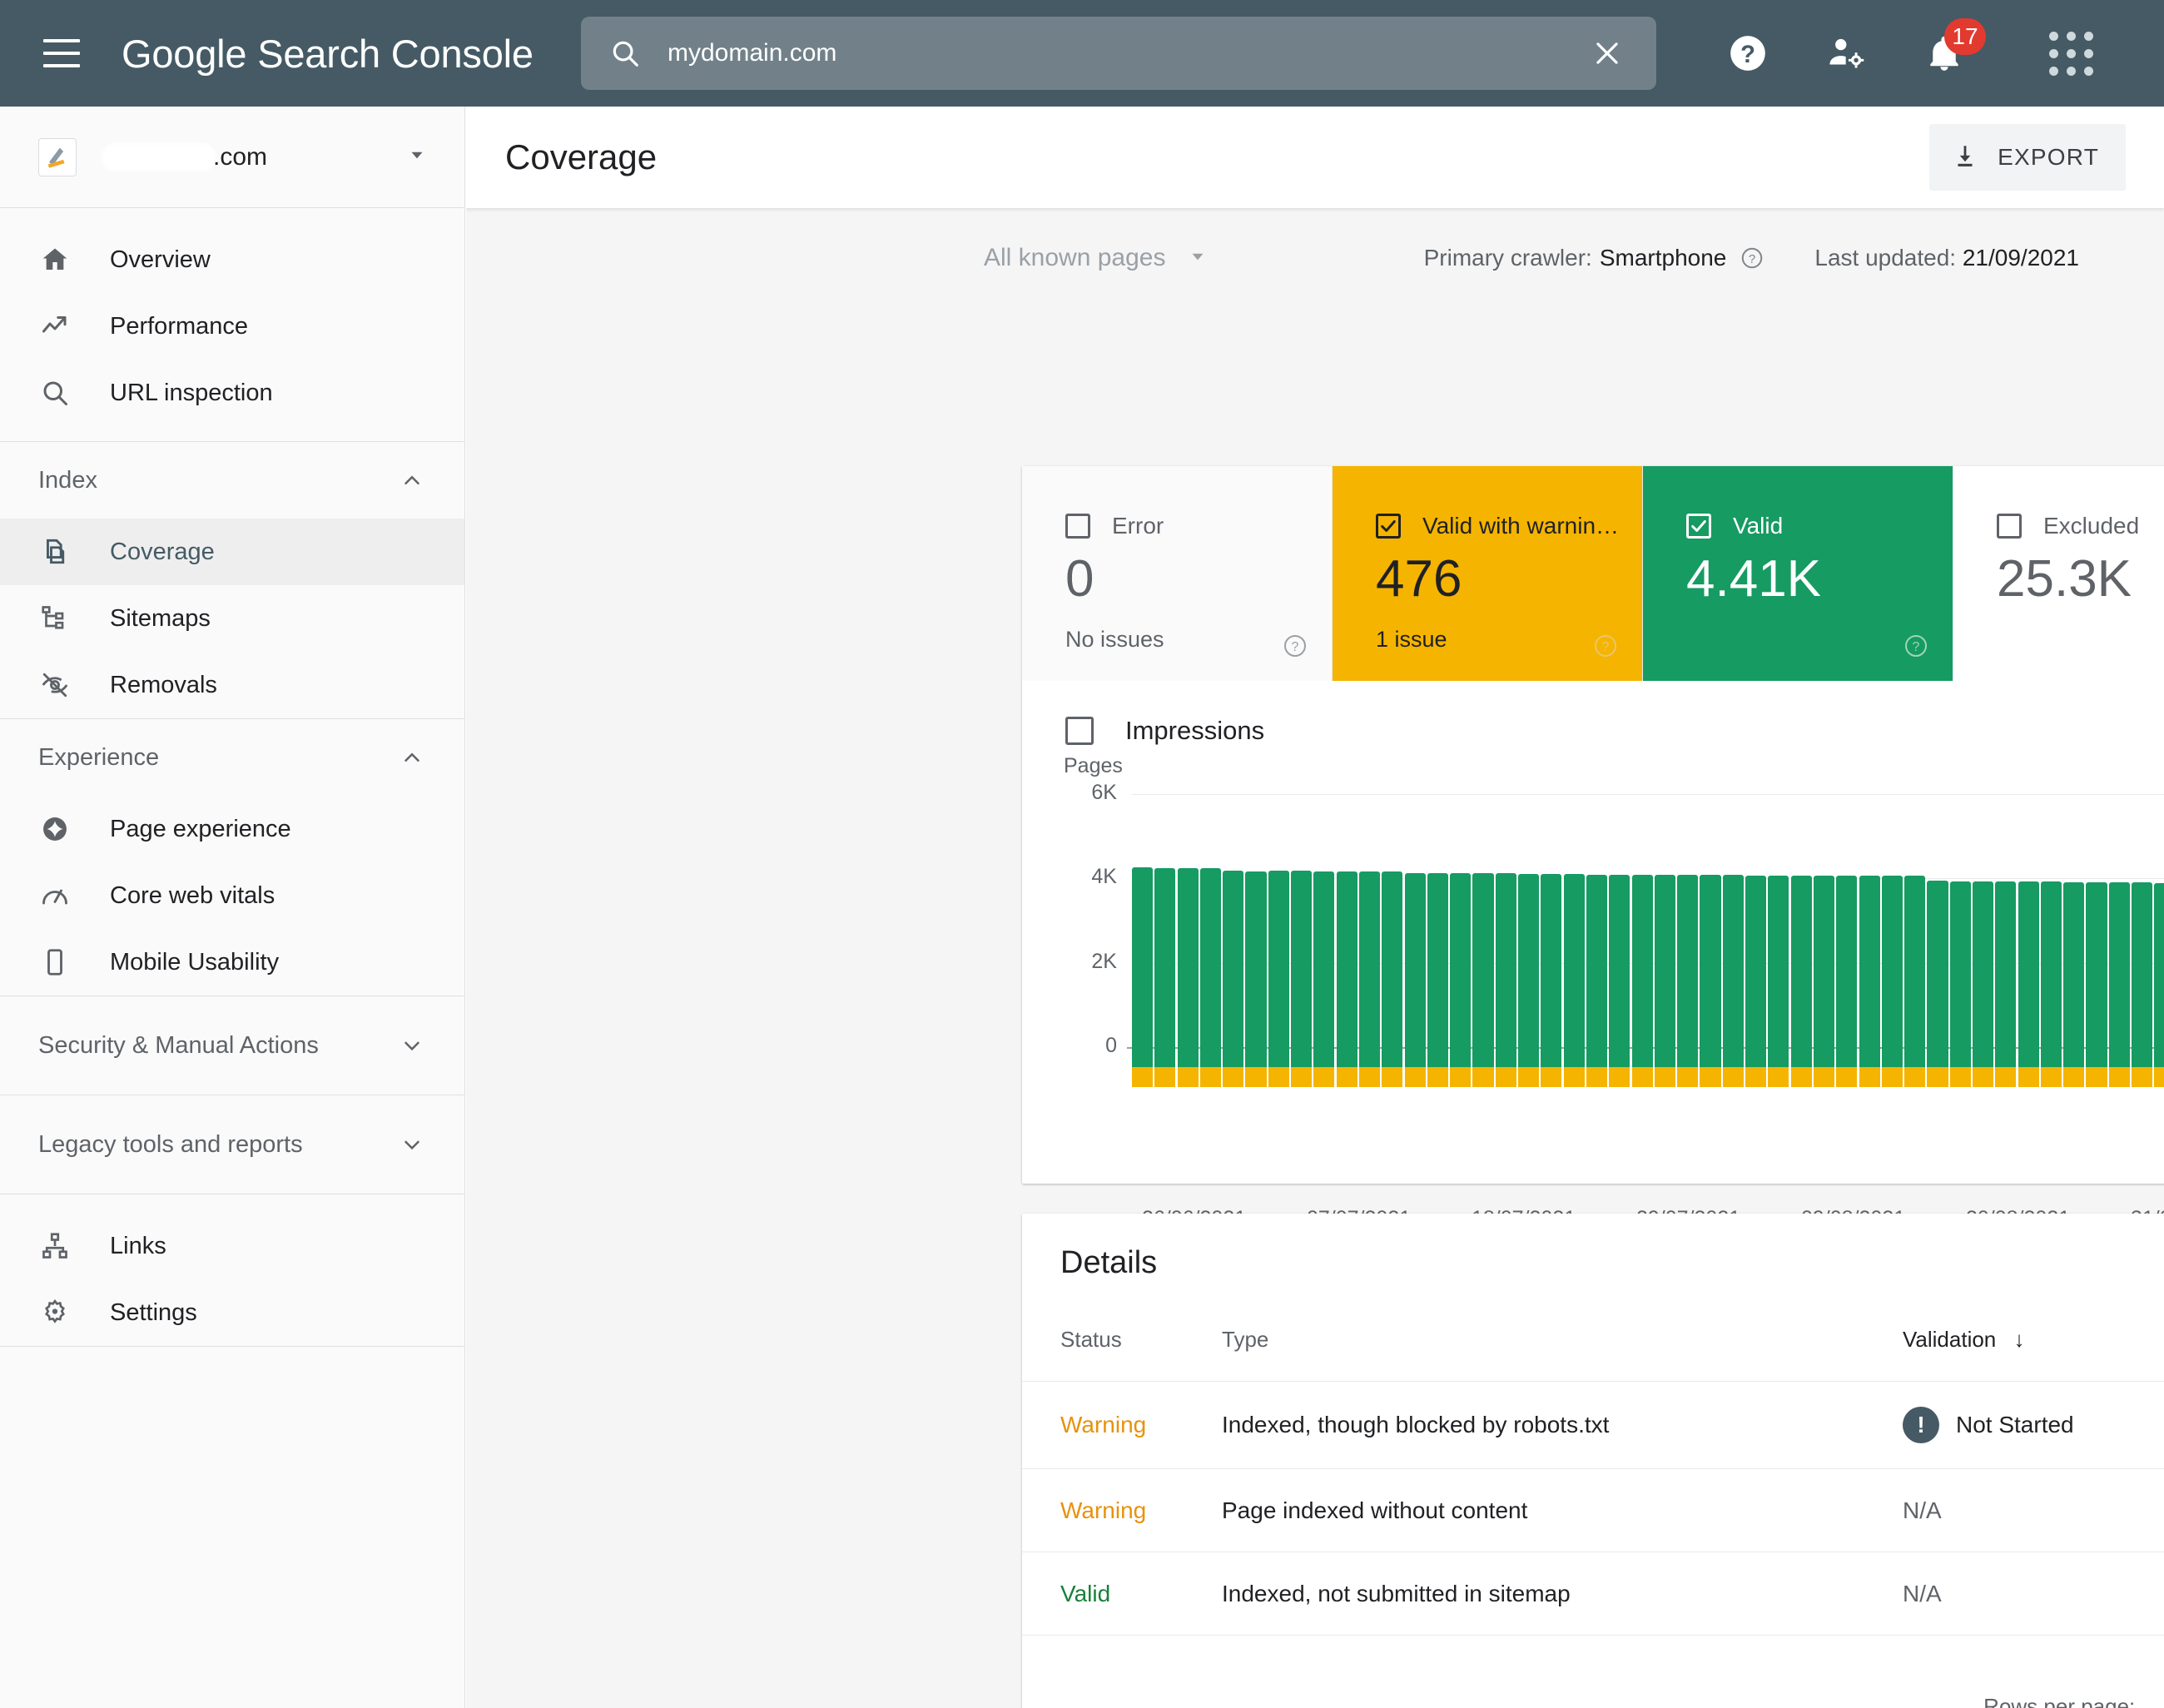 This screenshot has width=2164, height=1708. Describe the element at coordinates (2071, 54) in the screenshot. I see `apps-grid-icon` at that location.